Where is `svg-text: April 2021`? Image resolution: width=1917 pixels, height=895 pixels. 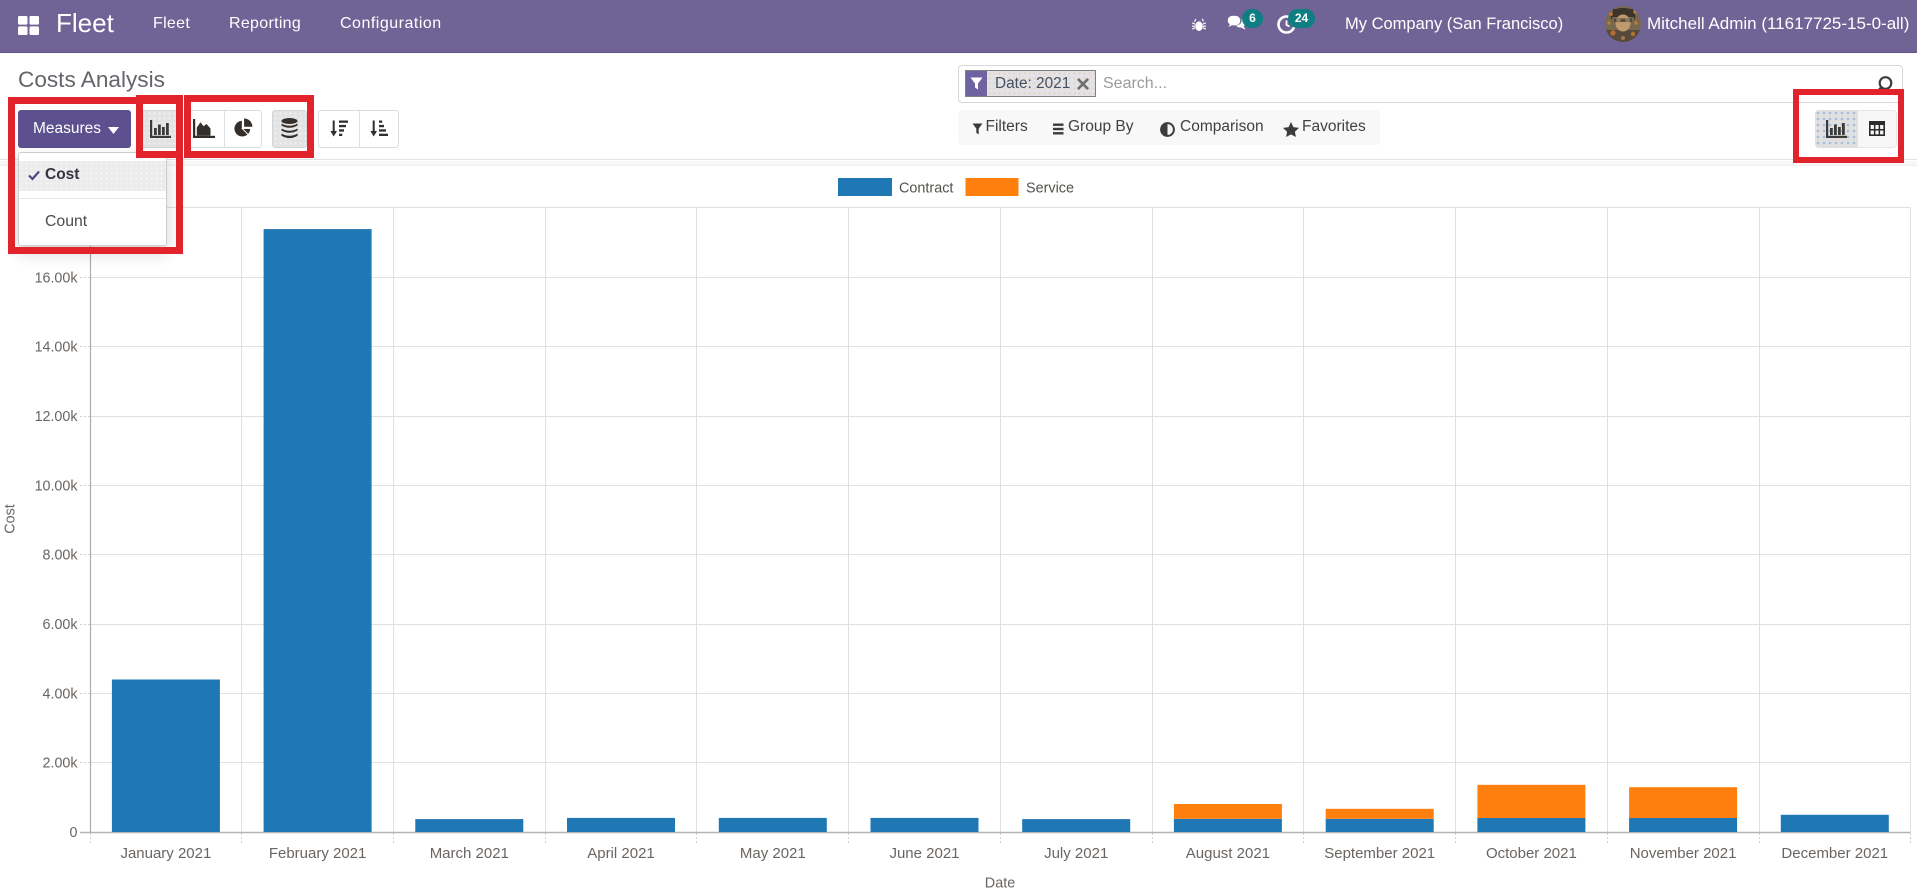
svg-text: April 2021 is located at coordinates (621, 853).